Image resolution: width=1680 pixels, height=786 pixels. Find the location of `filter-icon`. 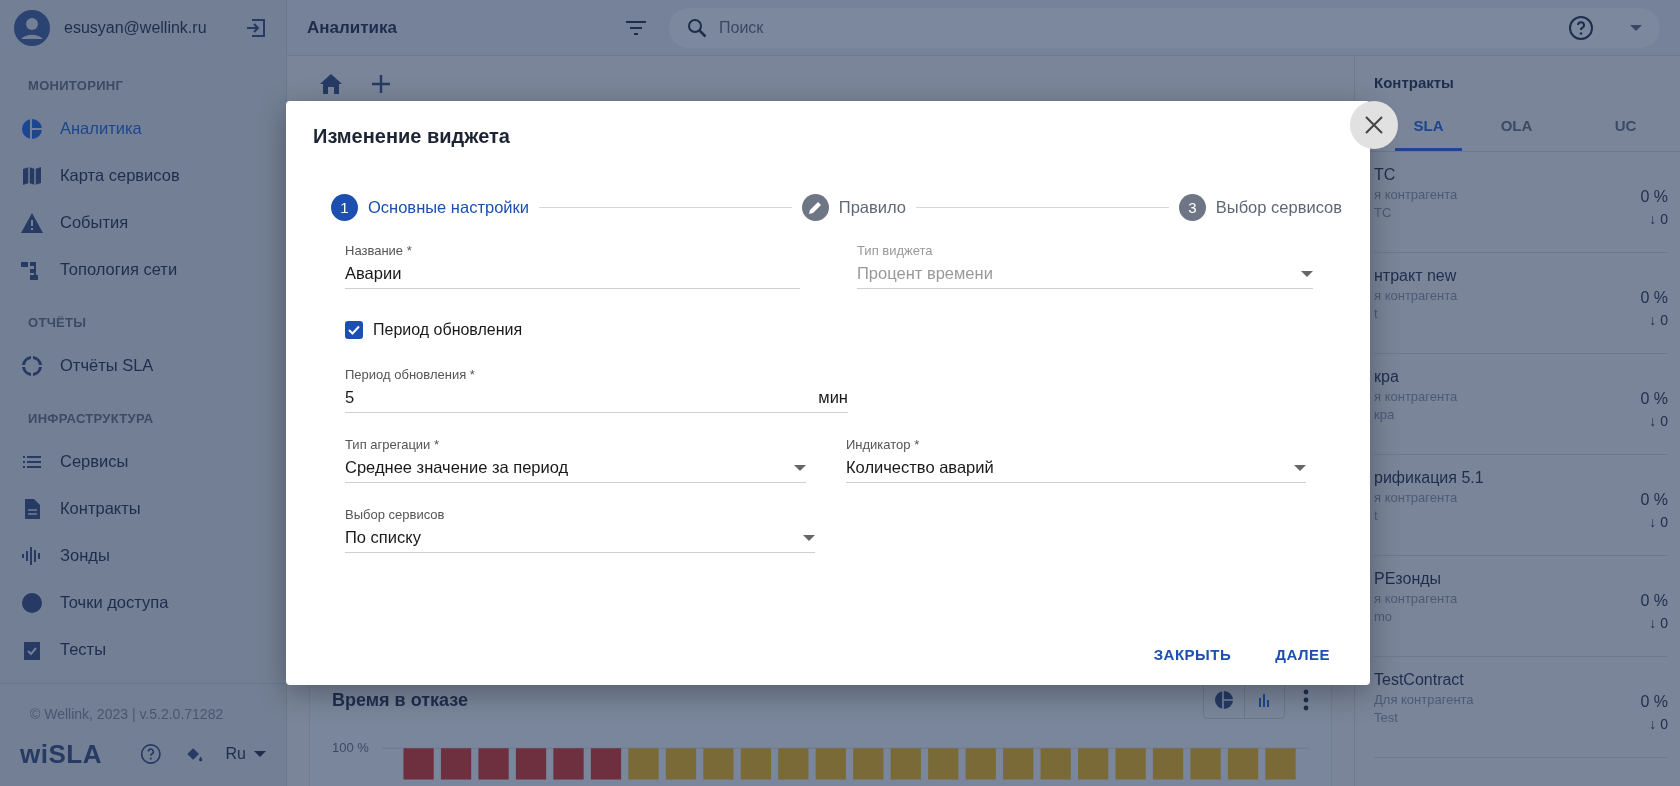

filter-icon is located at coordinates (636, 27).